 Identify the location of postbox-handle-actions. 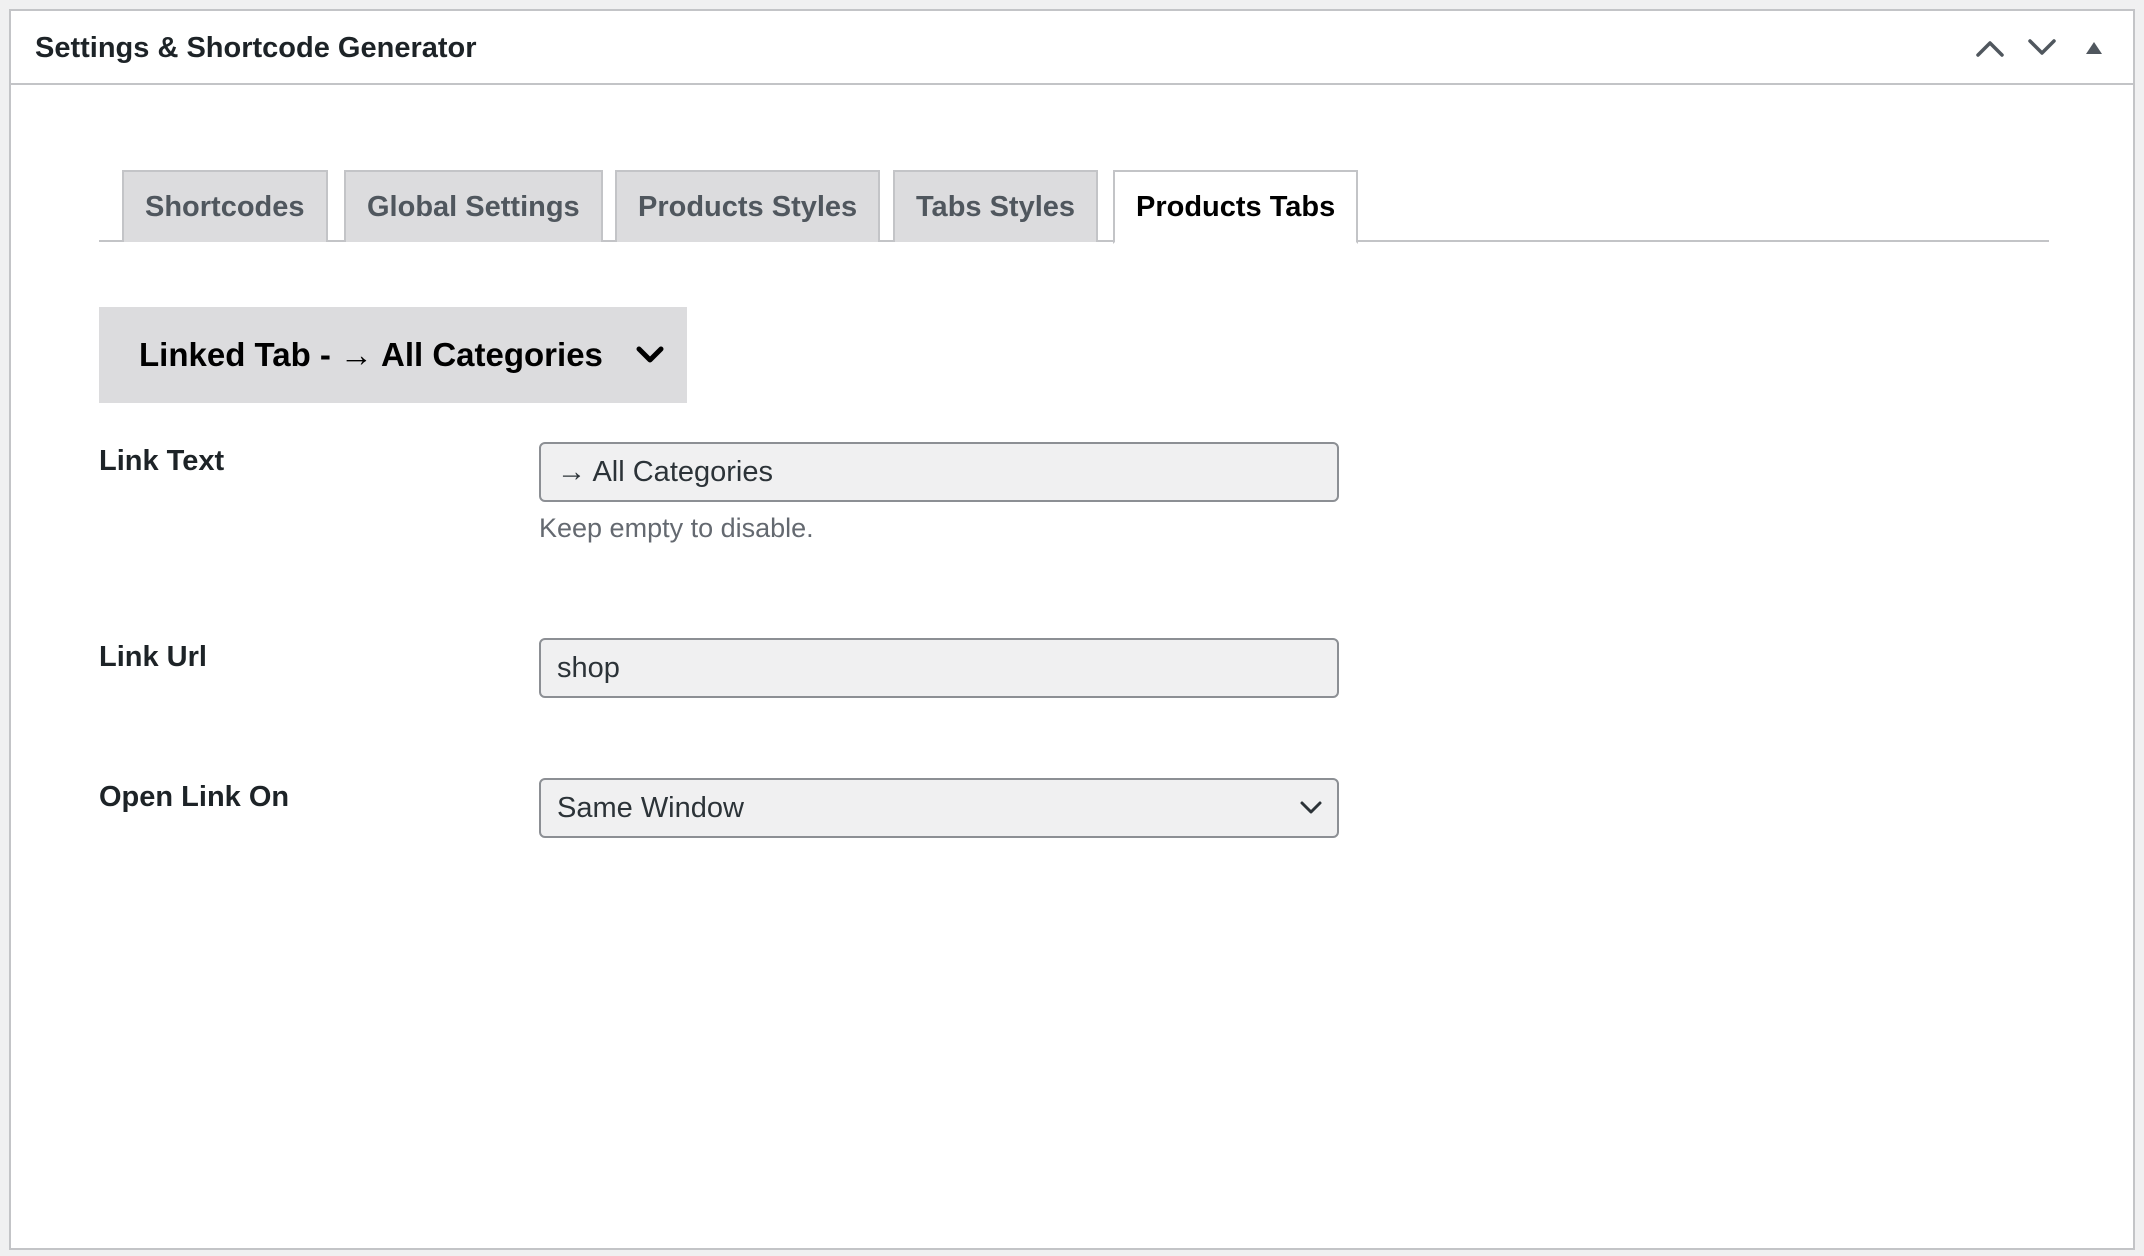
(2042, 48).